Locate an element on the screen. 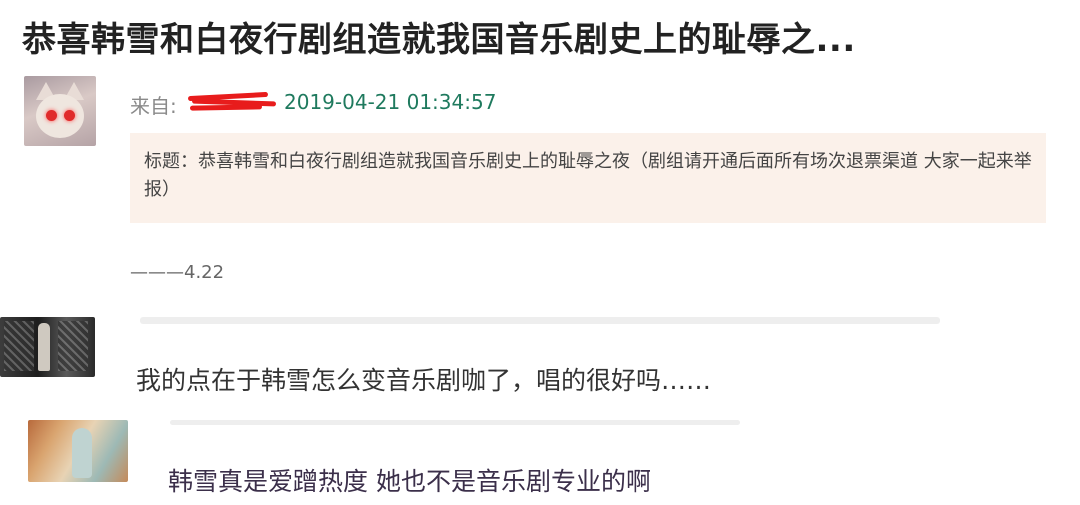 The height and width of the screenshot is (505, 1080). avatar-eye-right is located at coordinates (69, 115).